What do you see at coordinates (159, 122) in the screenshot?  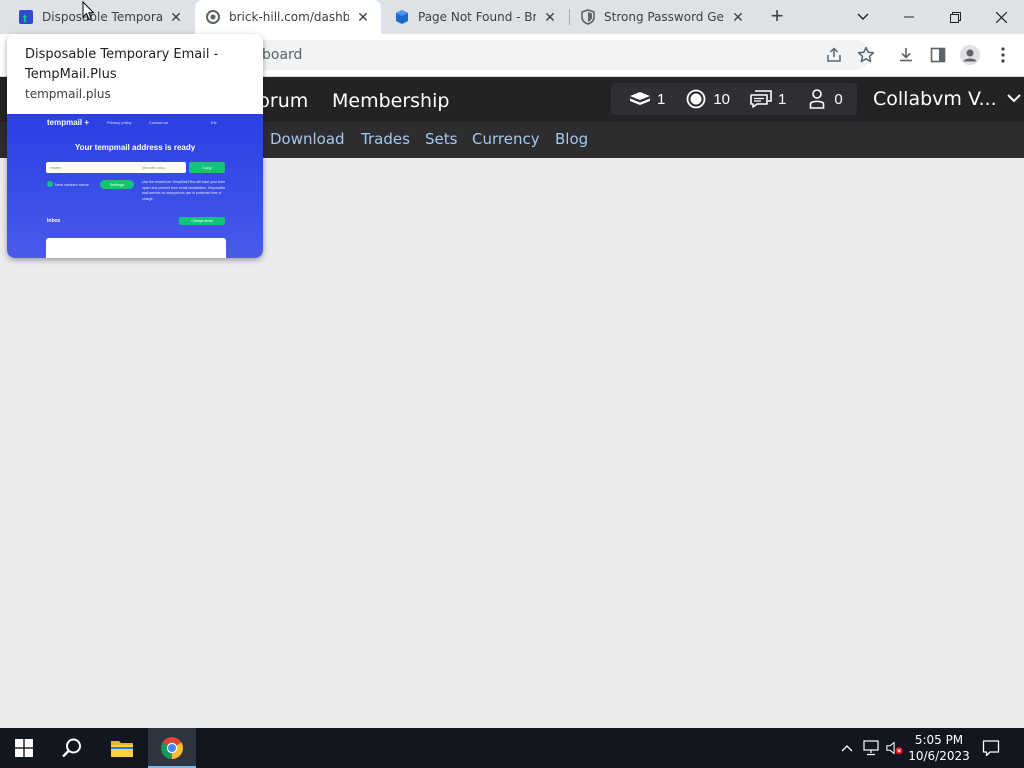 I see `preview-nav-item: Contact us` at bounding box center [159, 122].